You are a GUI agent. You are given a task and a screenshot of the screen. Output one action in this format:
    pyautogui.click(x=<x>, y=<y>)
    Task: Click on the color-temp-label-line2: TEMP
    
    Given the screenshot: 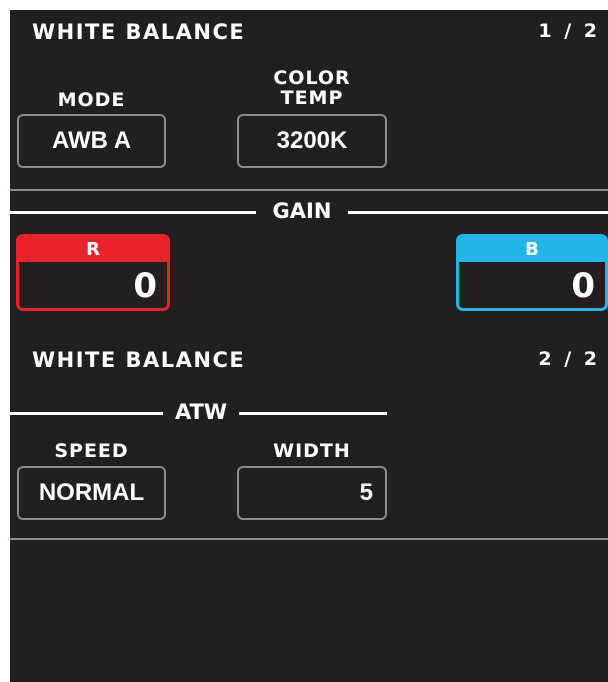 What is the action you would take?
    pyautogui.click(x=312, y=98)
    